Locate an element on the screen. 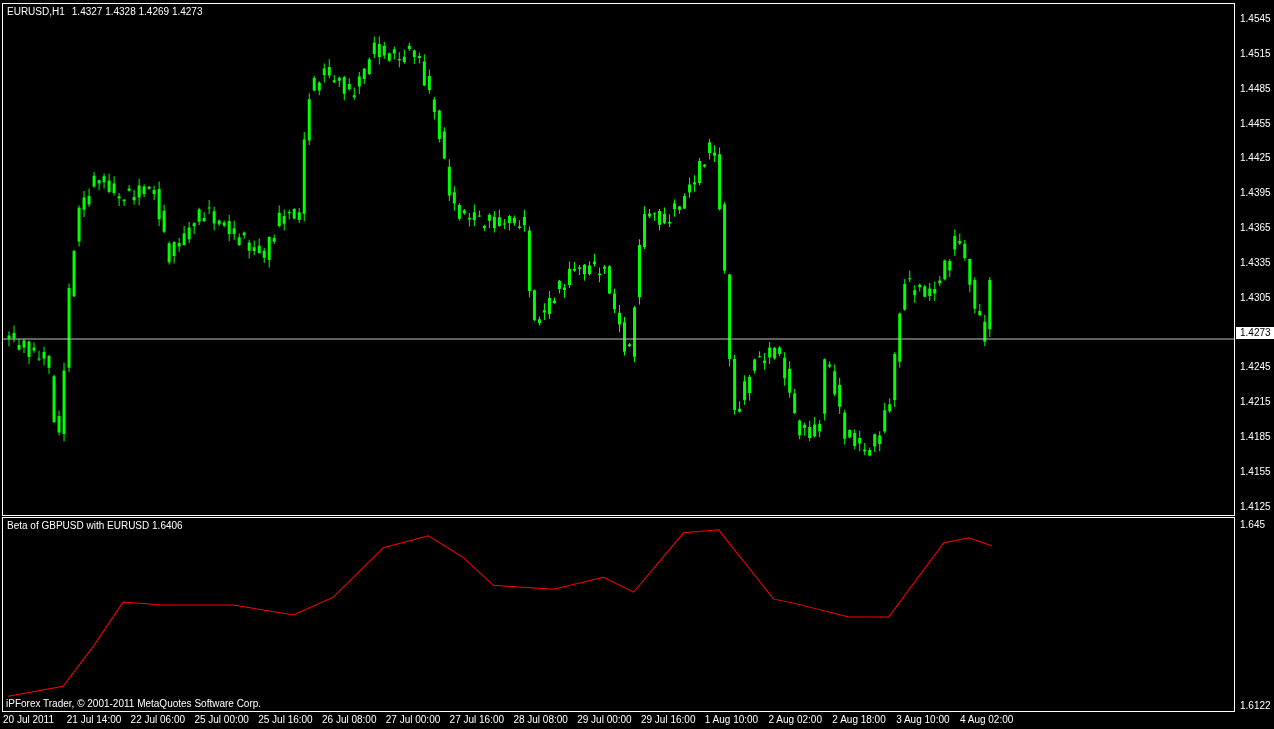 Image resolution: width=1274 pixels, height=729 pixels. copyright-text: iPForex Trader, © 2001-2011 MetaQuotes Software Corp. is located at coordinates (134, 703).